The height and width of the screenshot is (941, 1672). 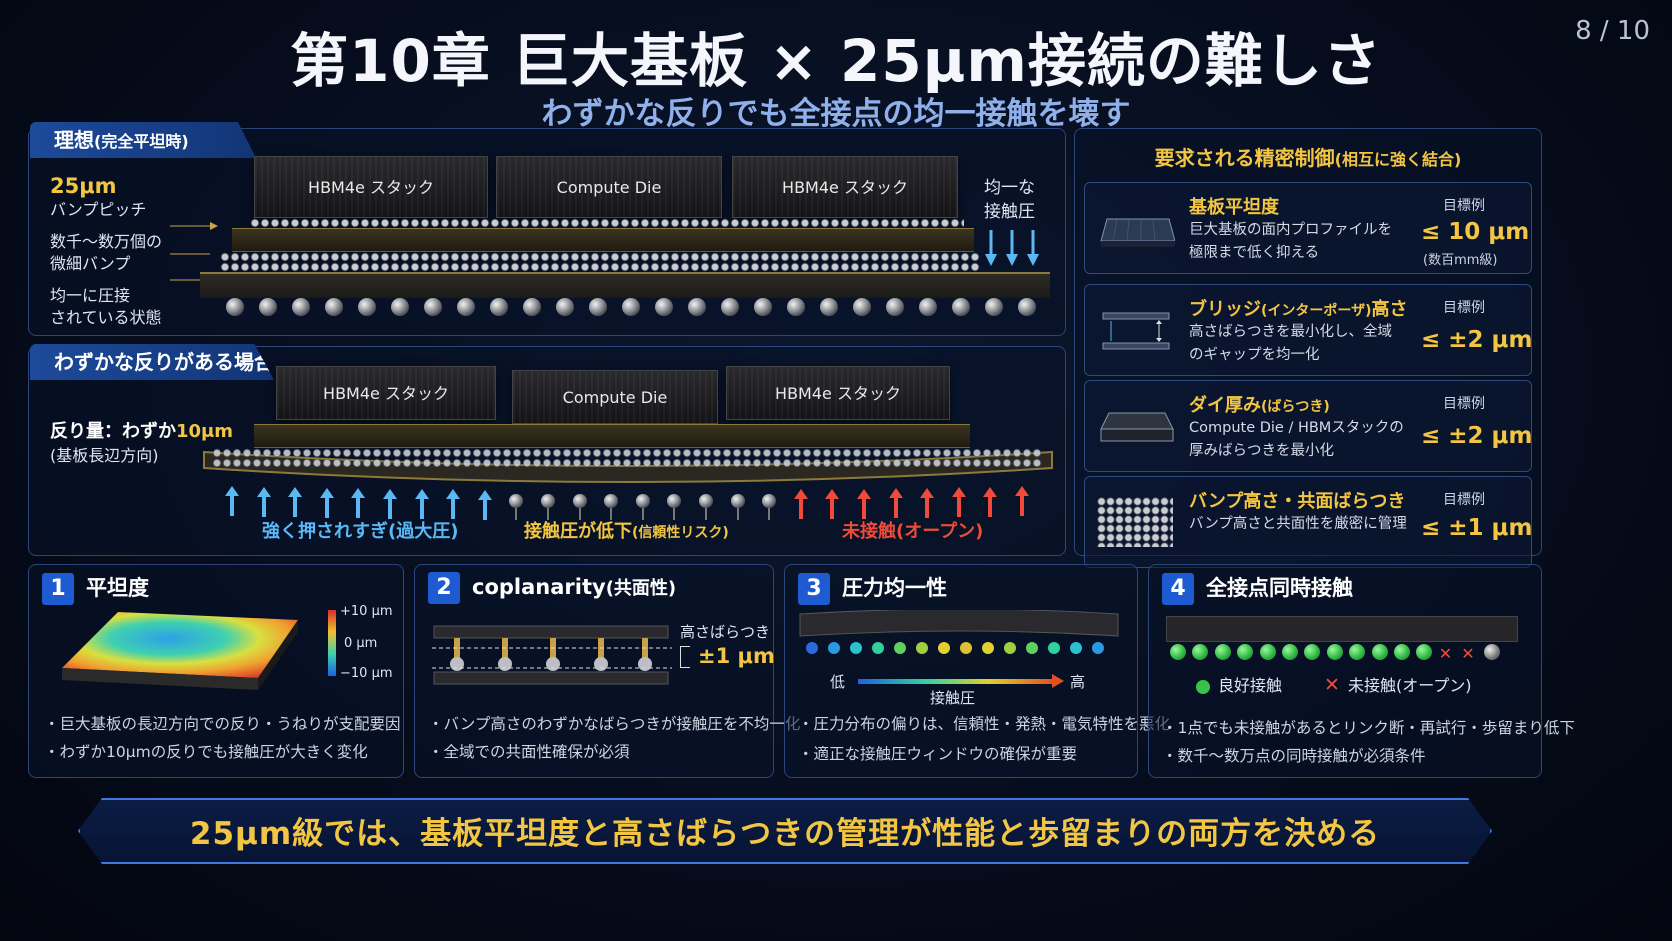 What do you see at coordinates (1389, 309) in the screenshot?
I see `req-name-tail: 高さ` at bounding box center [1389, 309].